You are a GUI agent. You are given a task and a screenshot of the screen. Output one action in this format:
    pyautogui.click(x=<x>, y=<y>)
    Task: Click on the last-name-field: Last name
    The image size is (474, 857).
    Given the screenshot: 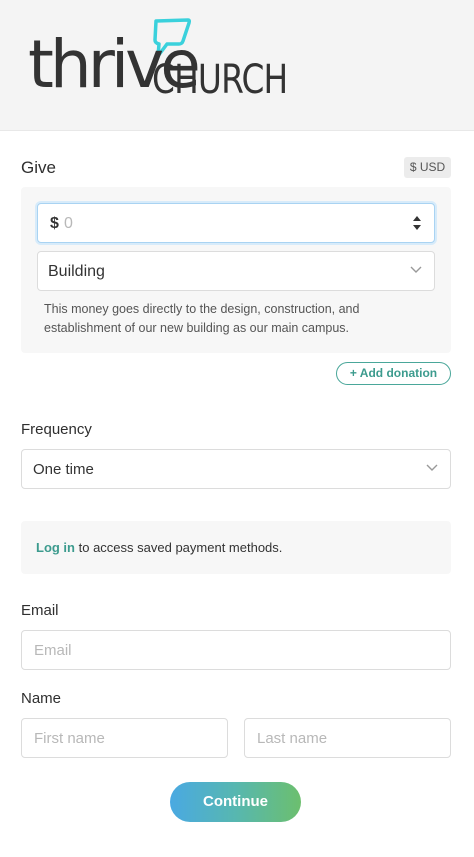 What is the action you would take?
    pyautogui.click(x=347, y=738)
    